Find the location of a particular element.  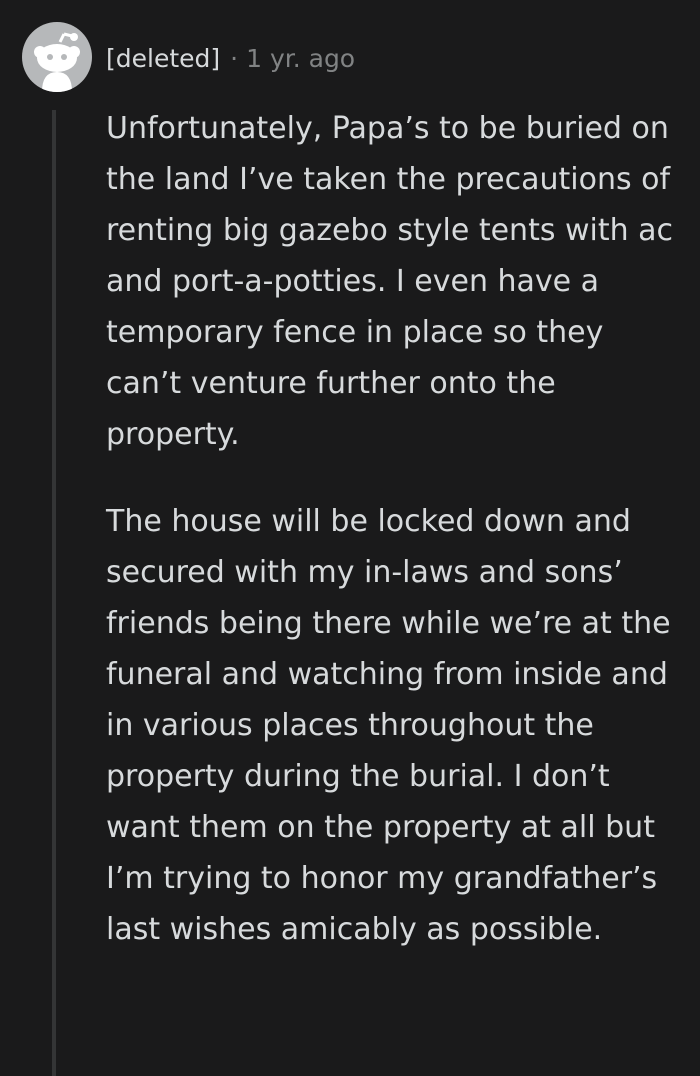

comment-meta: [deleted] · 1 yr. ago is located at coordinates (230, 59).